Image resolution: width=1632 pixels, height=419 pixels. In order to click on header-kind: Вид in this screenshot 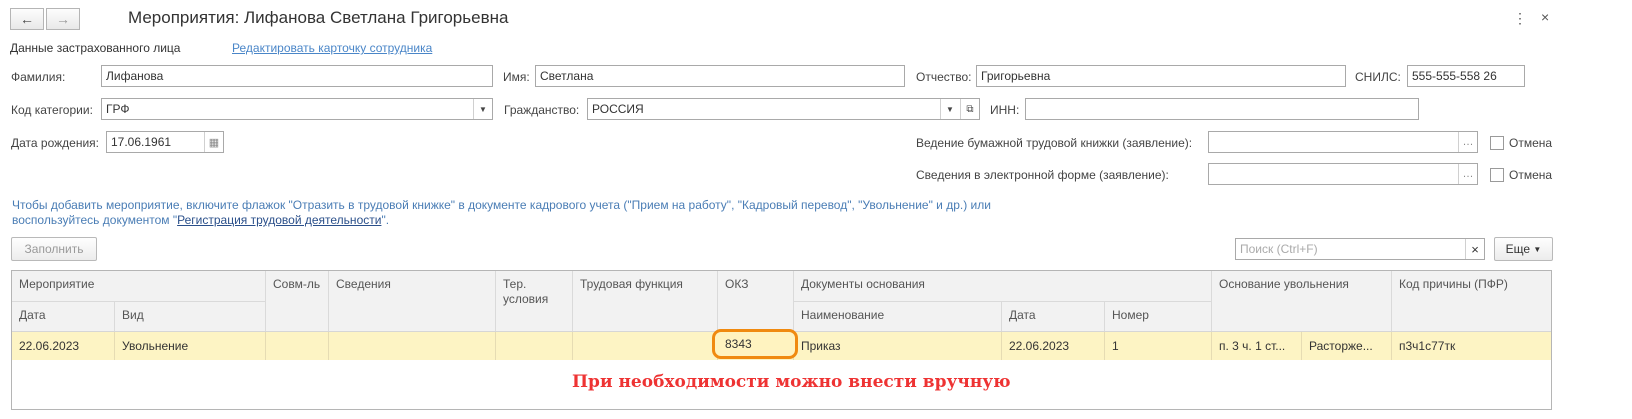, I will do `click(190, 316)`.